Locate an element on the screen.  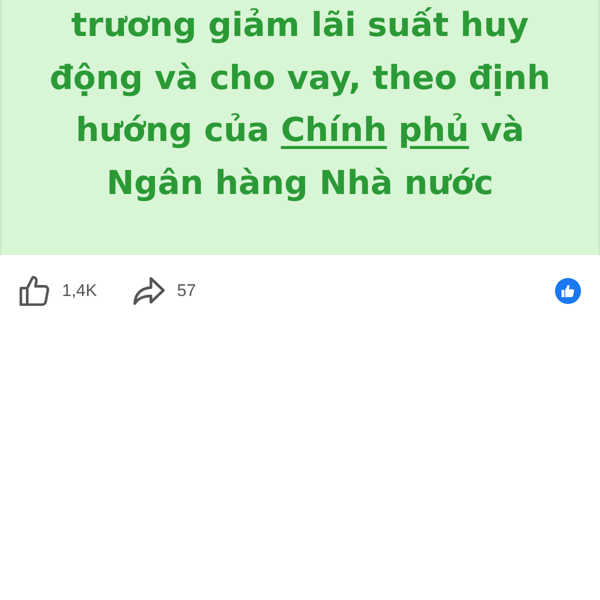
like-button: 1,4K is located at coordinates (58, 291).